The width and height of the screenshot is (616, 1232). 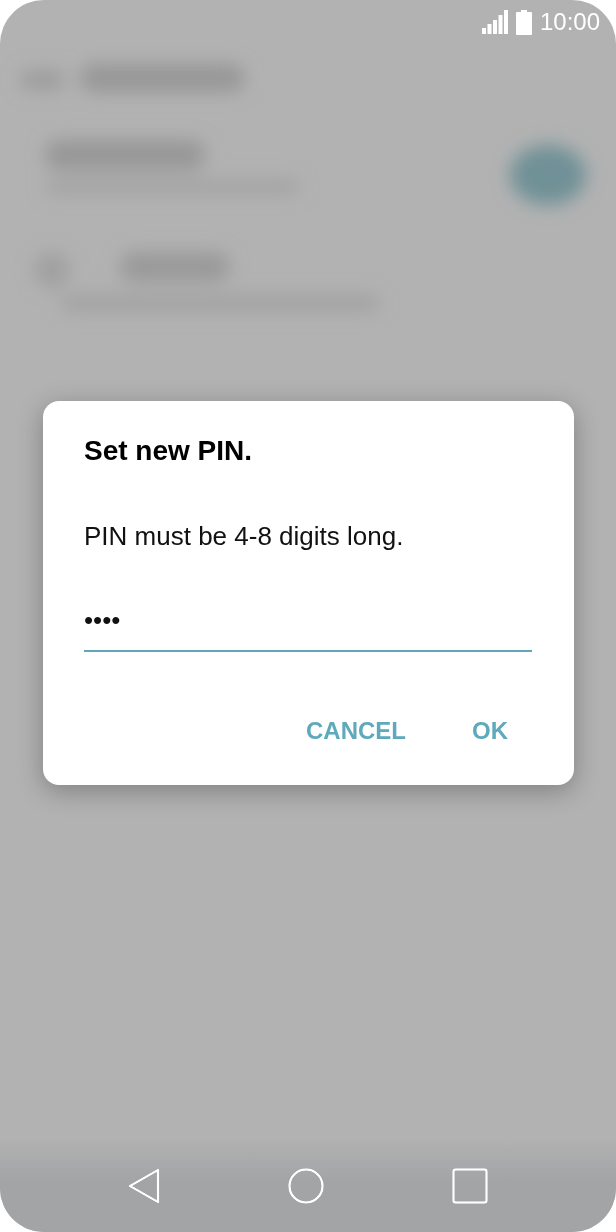 I want to click on signal-icon, so click(x=494, y=22).